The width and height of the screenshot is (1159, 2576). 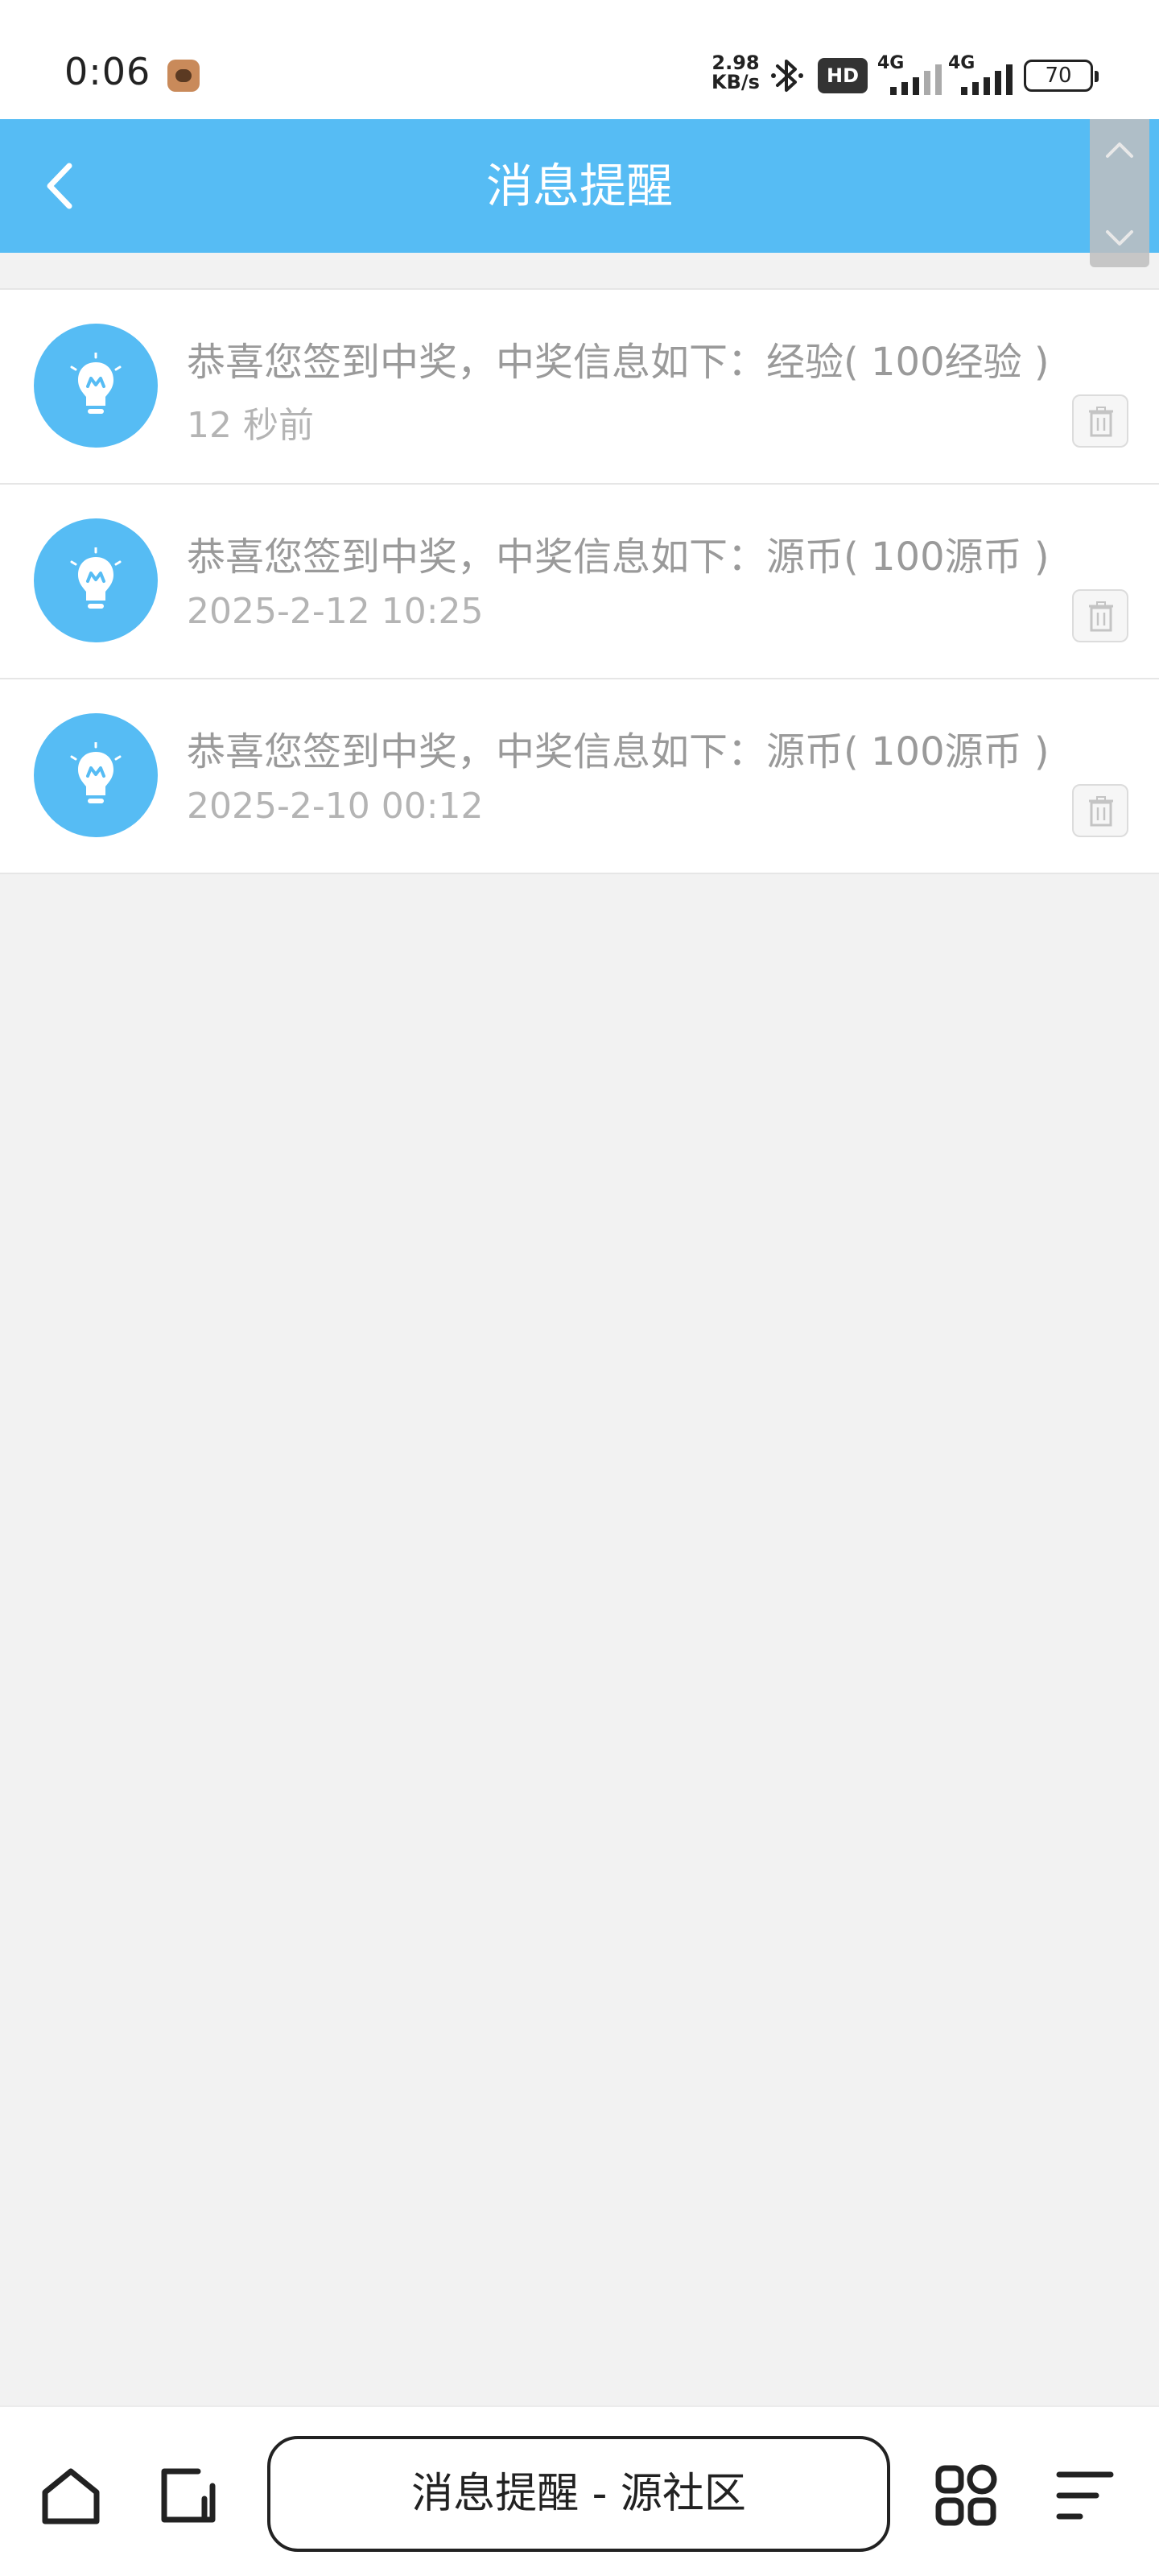 I want to click on list-item: 恭喜您签到中奖，中奖信息如下：经验( 100经验 ) 12 秒前, so click(x=579, y=387).